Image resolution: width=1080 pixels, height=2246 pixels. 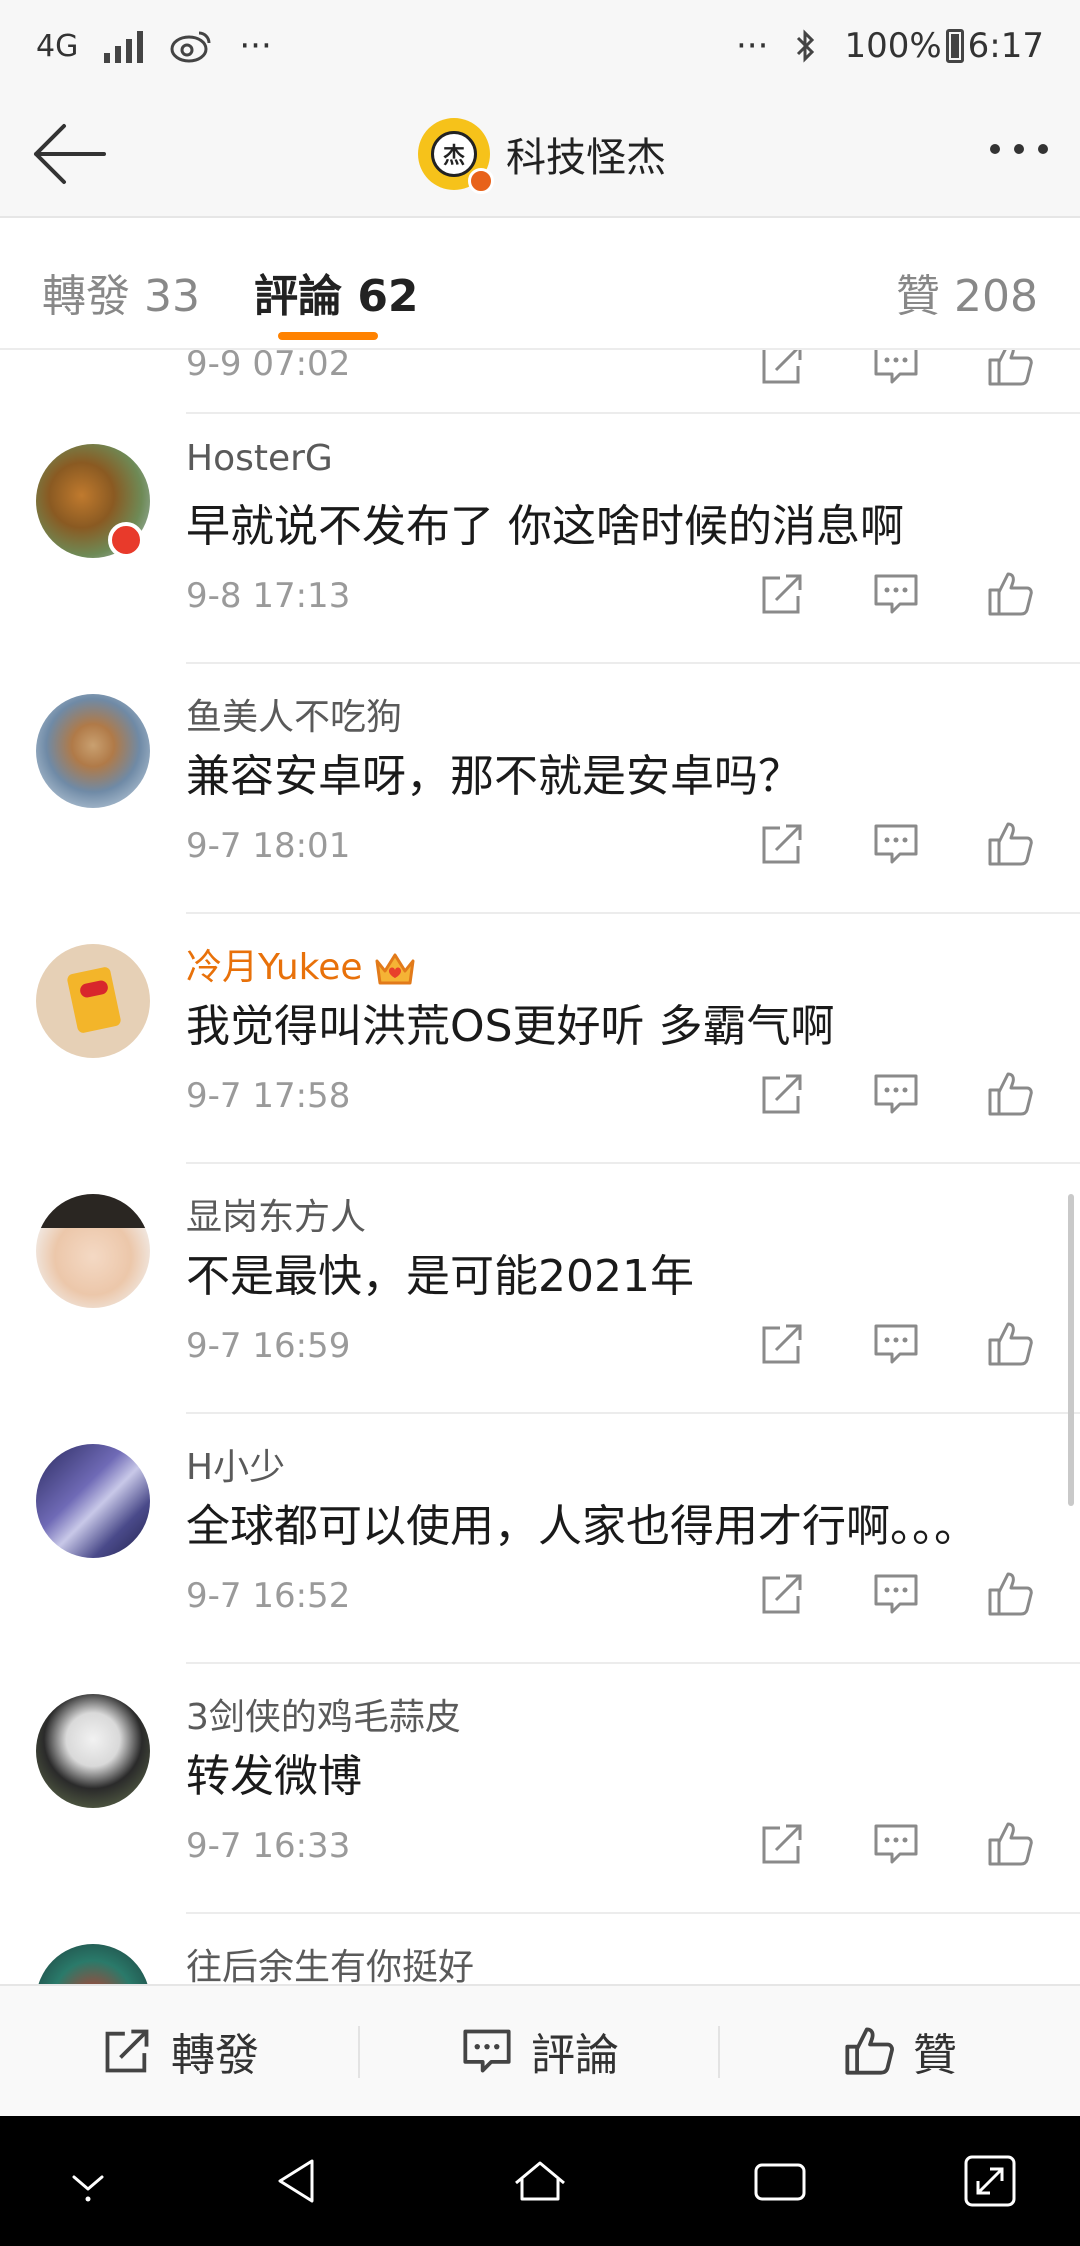 I want to click on system-nav-bar, so click(x=540, y=2181).